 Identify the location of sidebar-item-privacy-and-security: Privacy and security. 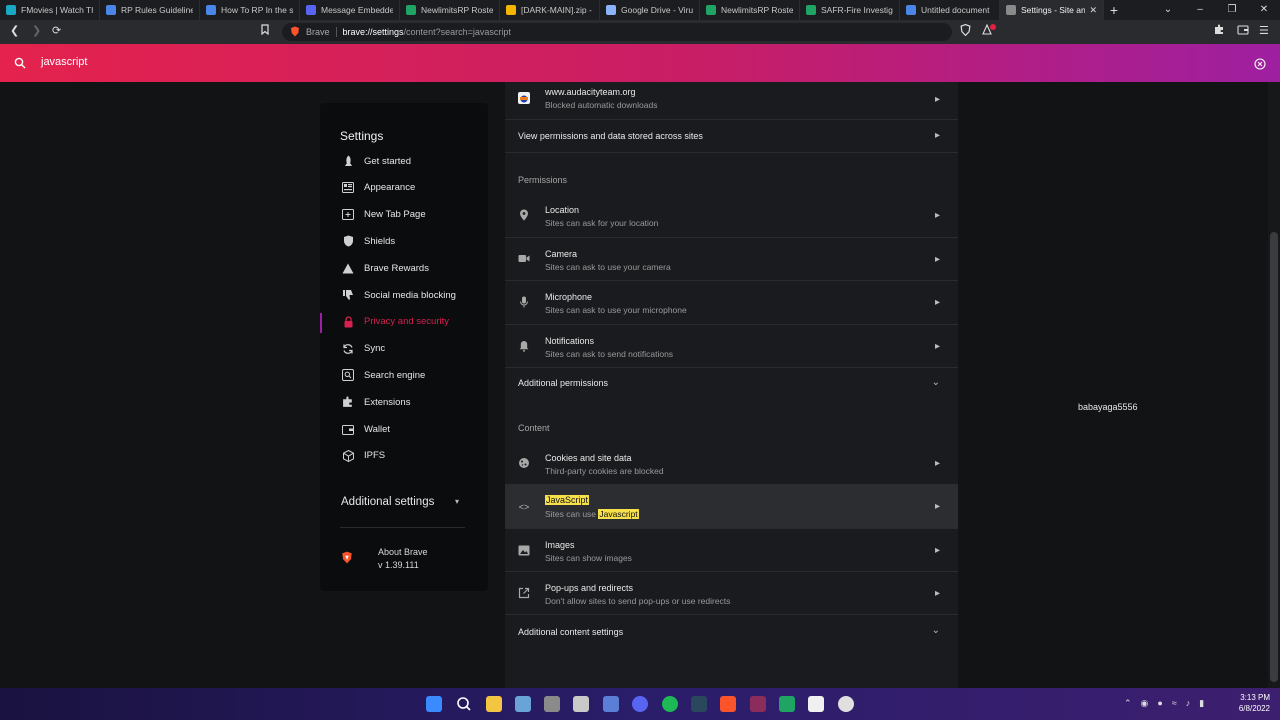
(404, 322).